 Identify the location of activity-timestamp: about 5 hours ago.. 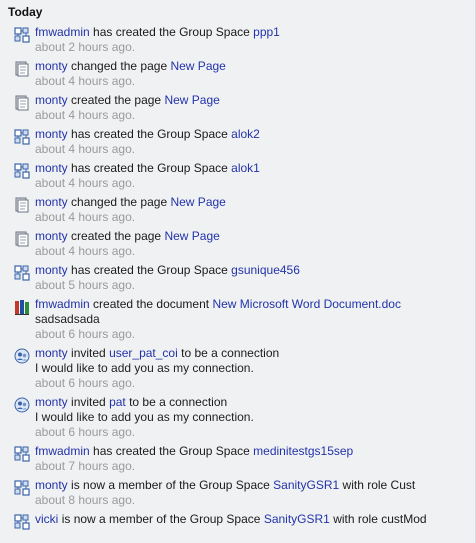
(85, 285).